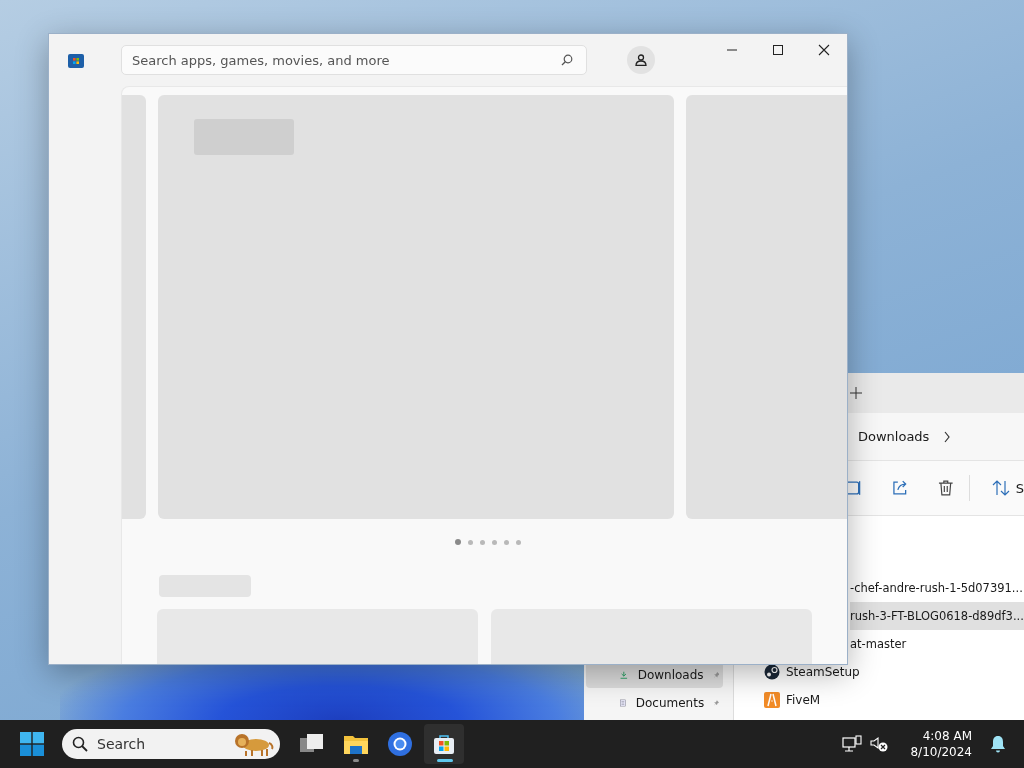 The height and width of the screenshot is (768, 1024). I want to click on fivem-logo-icon, so click(772, 700).